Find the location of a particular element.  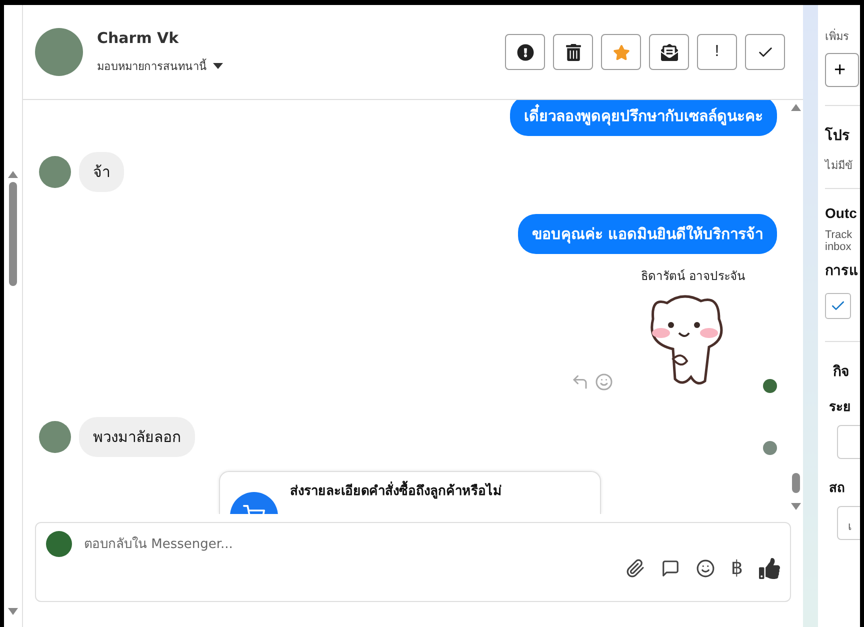

envelope-icon is located at coordinates (669, 52).